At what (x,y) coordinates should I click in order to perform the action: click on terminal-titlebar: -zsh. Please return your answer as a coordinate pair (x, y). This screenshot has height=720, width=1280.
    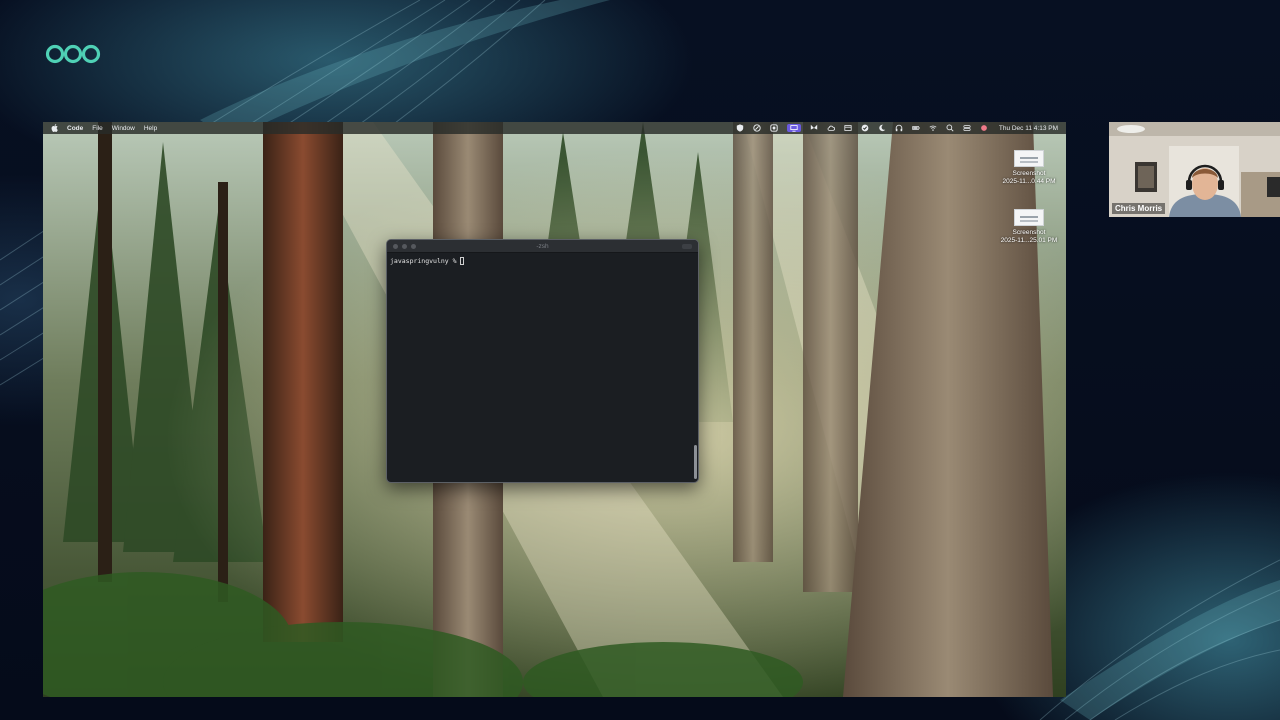
    Looking at the image, I should click on (542, 246).